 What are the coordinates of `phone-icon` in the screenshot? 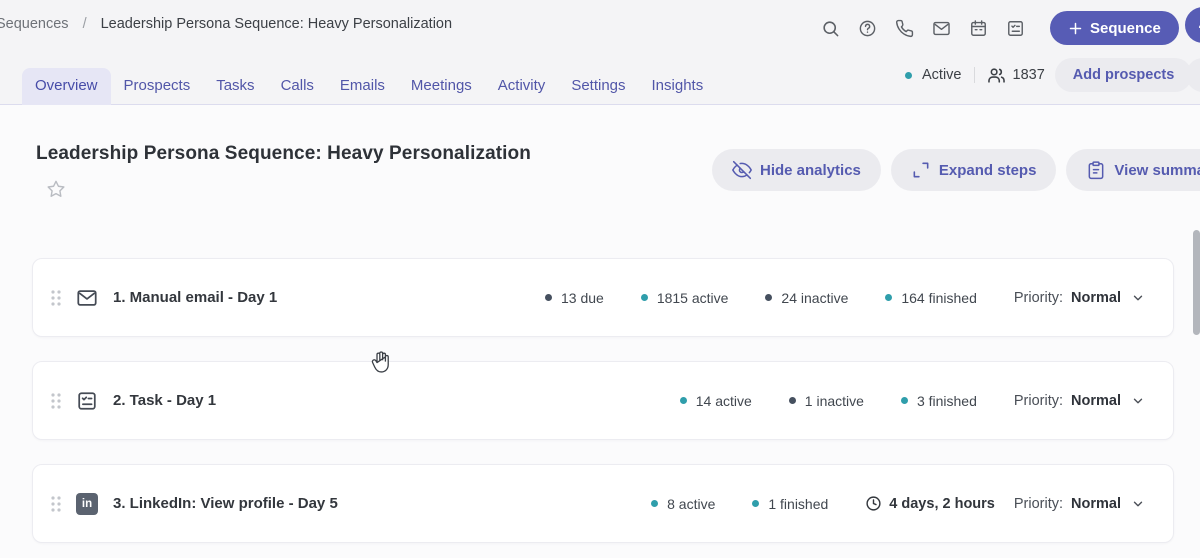 It's located at (904, 28).